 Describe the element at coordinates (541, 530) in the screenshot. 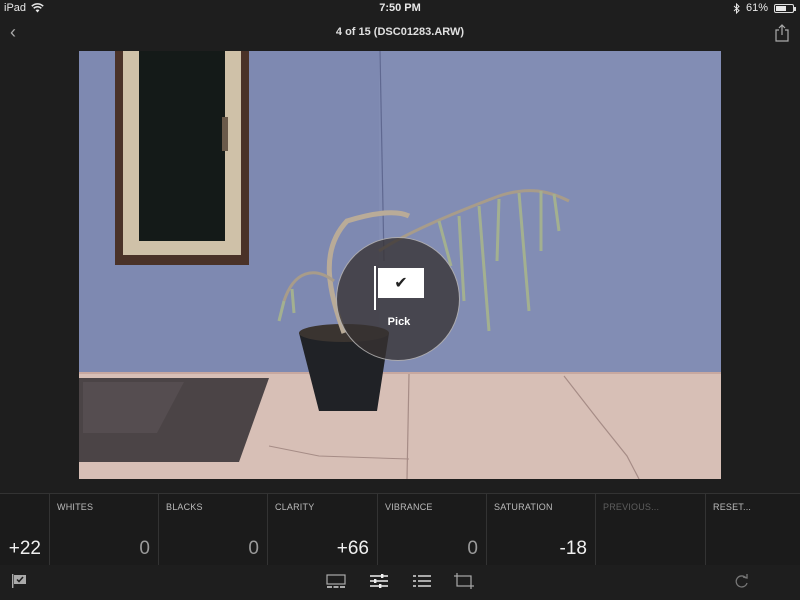

I see `adjustment-cell-saturation: SATURATION -18` at that location.